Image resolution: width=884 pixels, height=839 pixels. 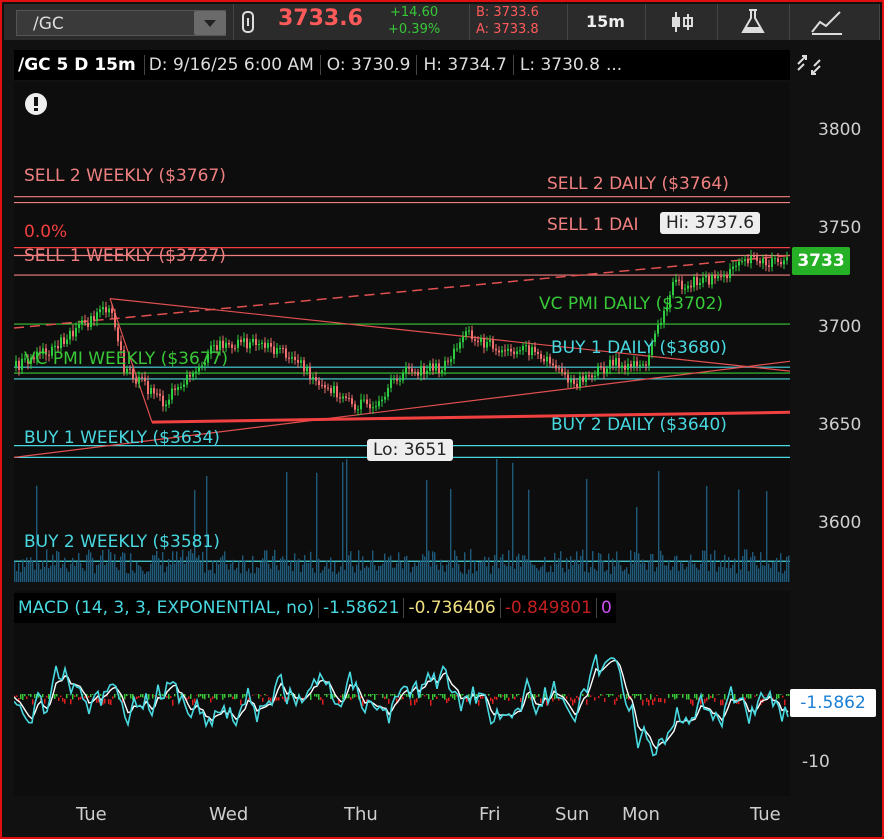 What do you see at coordinates (809, 65) in the screenshot?
I see `expand-icon` at bounding box center [809, 65].